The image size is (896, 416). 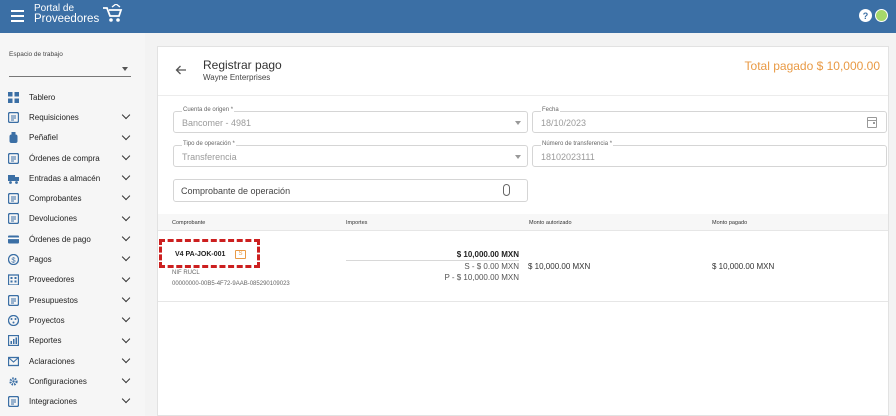 What do you see at coordinates (72, 259) in the screenshot?
I see `sidebar-item-pagos: $ Pagos` at bounding box center [72, 259].